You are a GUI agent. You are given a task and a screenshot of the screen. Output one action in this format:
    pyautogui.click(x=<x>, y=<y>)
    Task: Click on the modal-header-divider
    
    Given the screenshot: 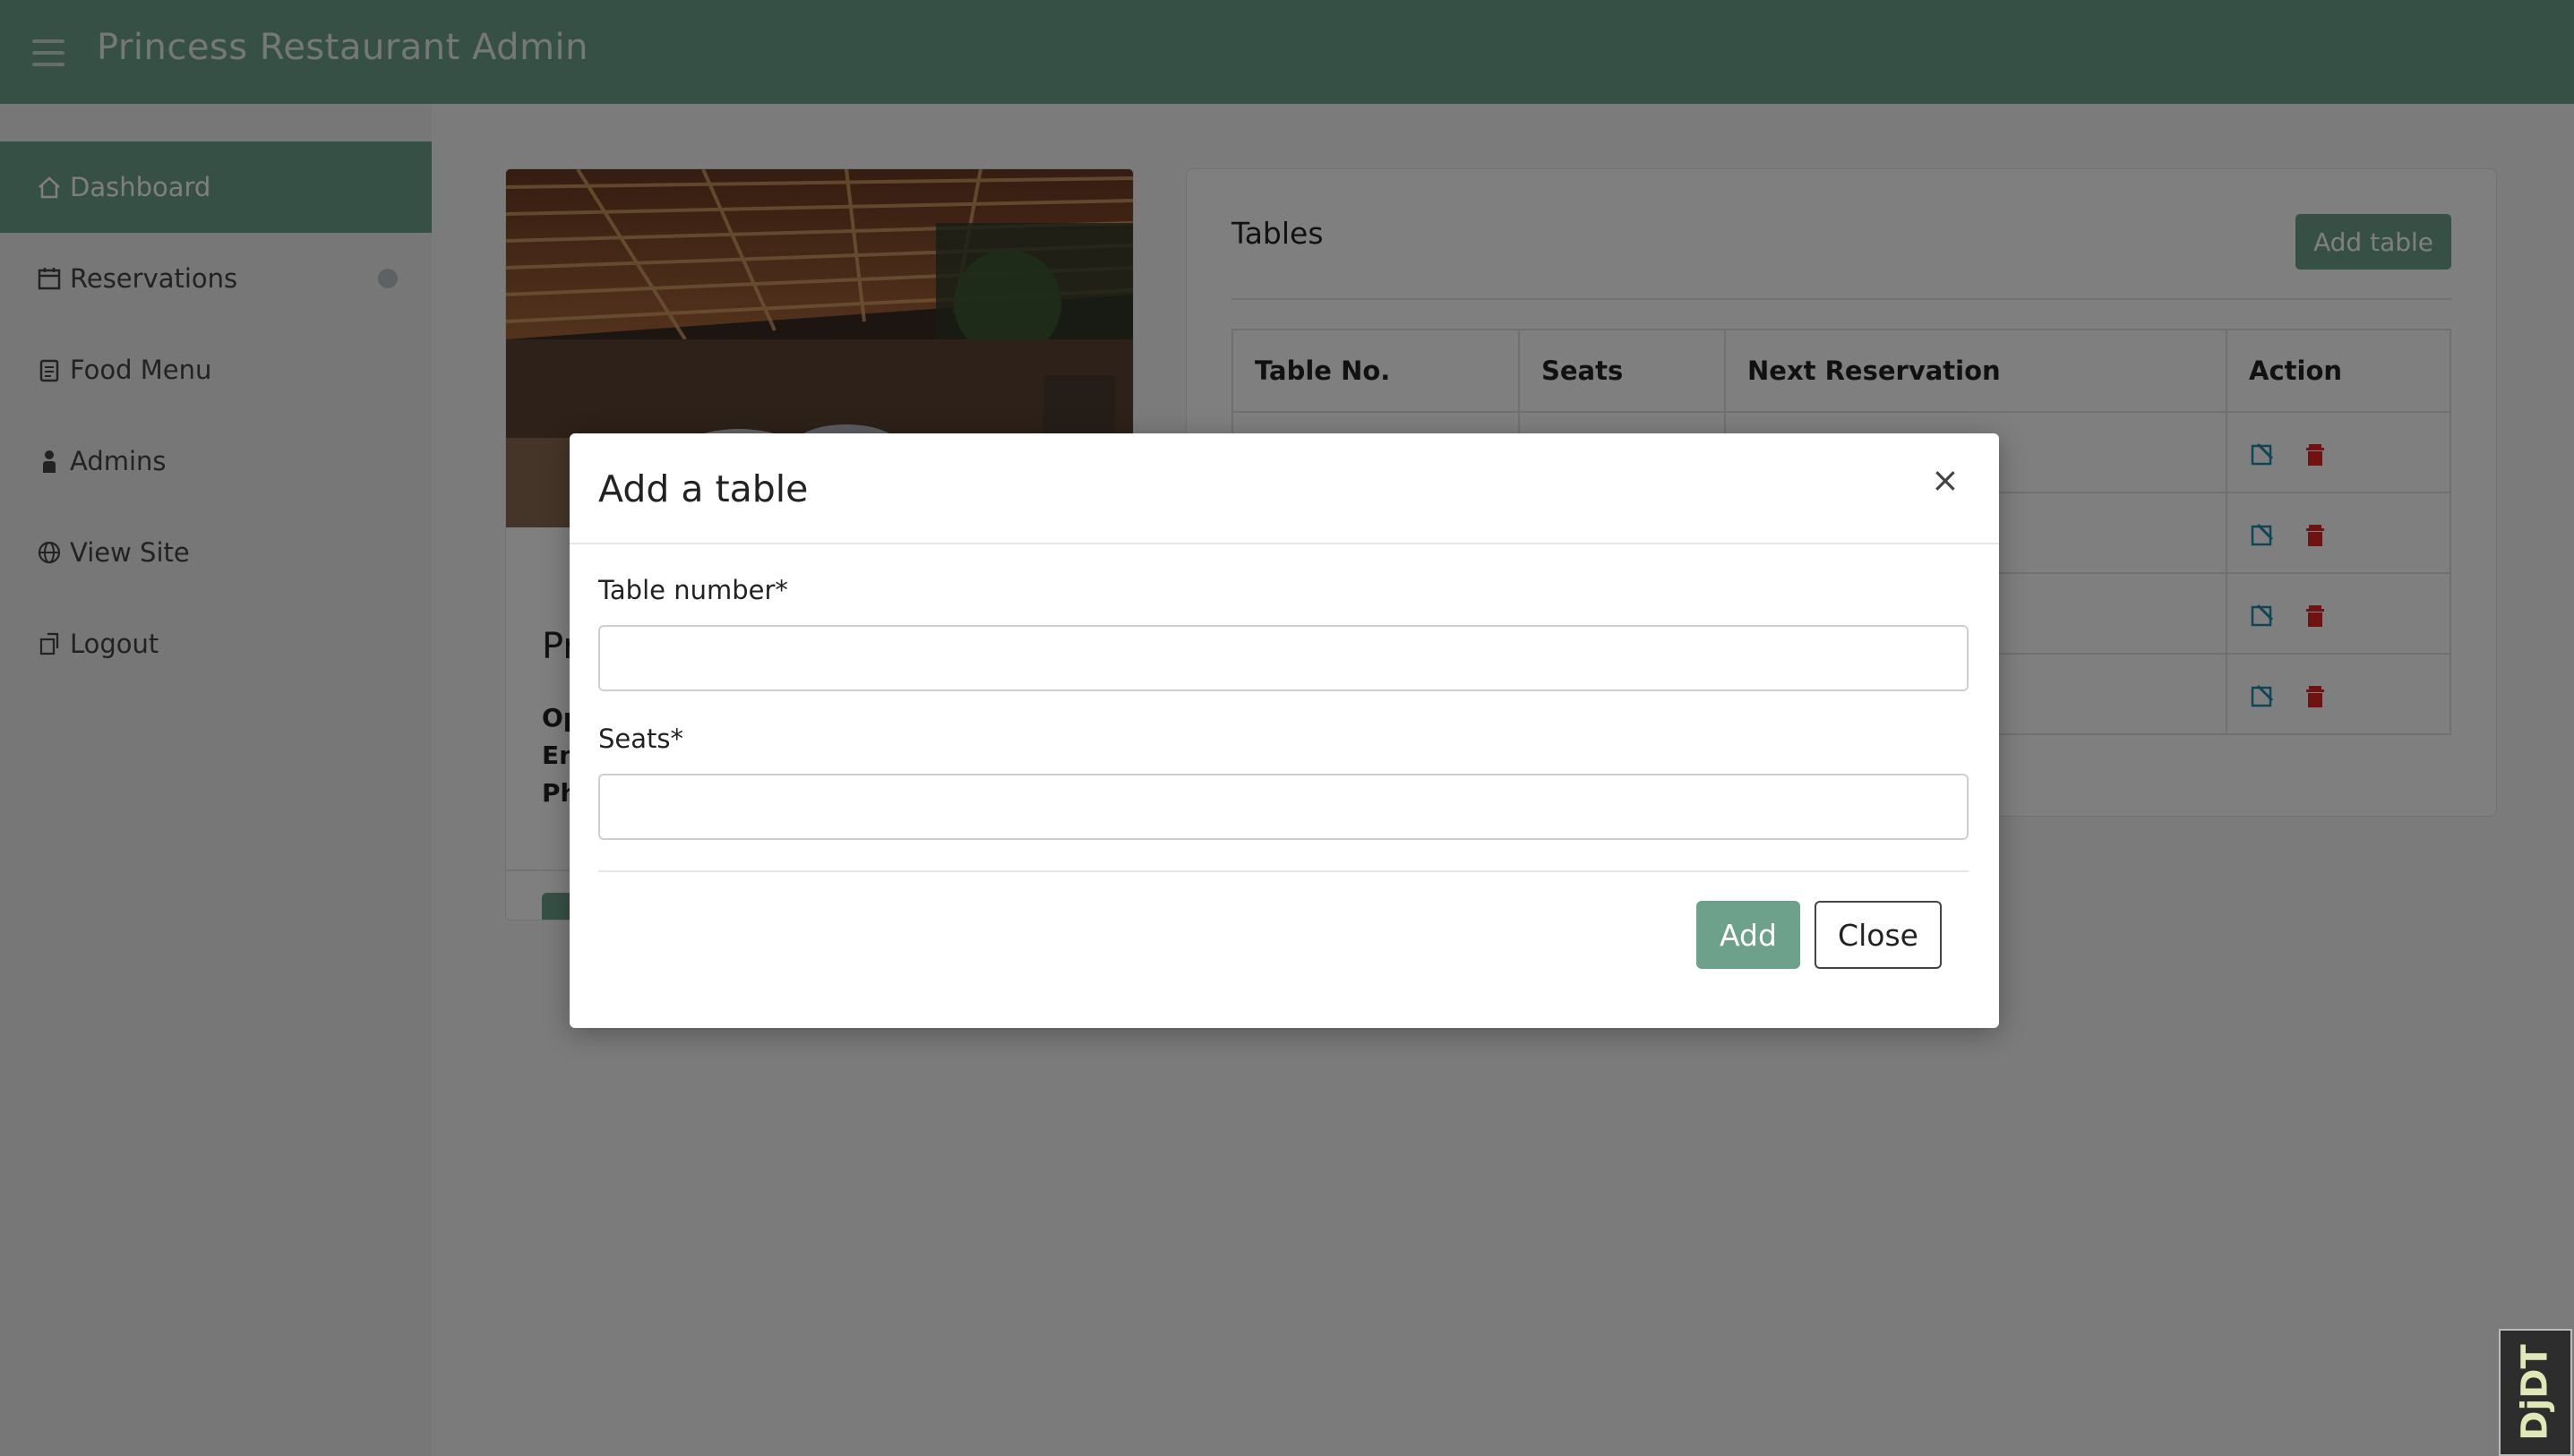 What is the action you would take?
    pyautogui.click(x=1284, y=543)
    